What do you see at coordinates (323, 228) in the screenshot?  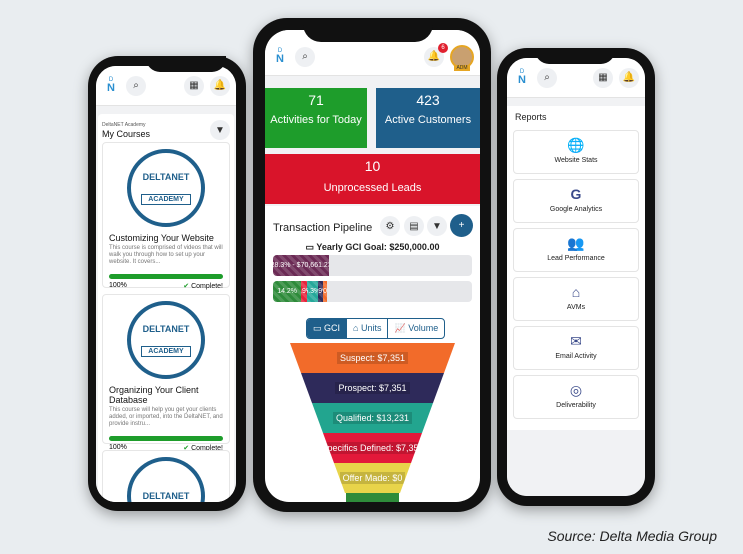 I see `pipeline-title: Transaction Pipeline` at bounding box center [323, 228].